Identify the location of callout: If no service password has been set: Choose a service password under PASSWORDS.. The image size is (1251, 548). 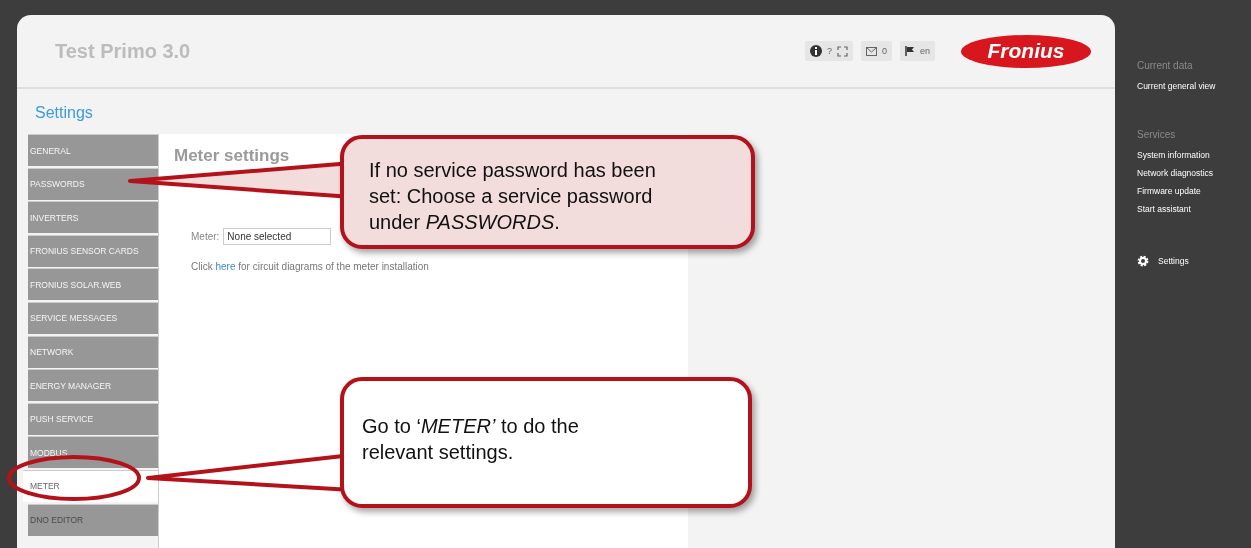
(547, 192).